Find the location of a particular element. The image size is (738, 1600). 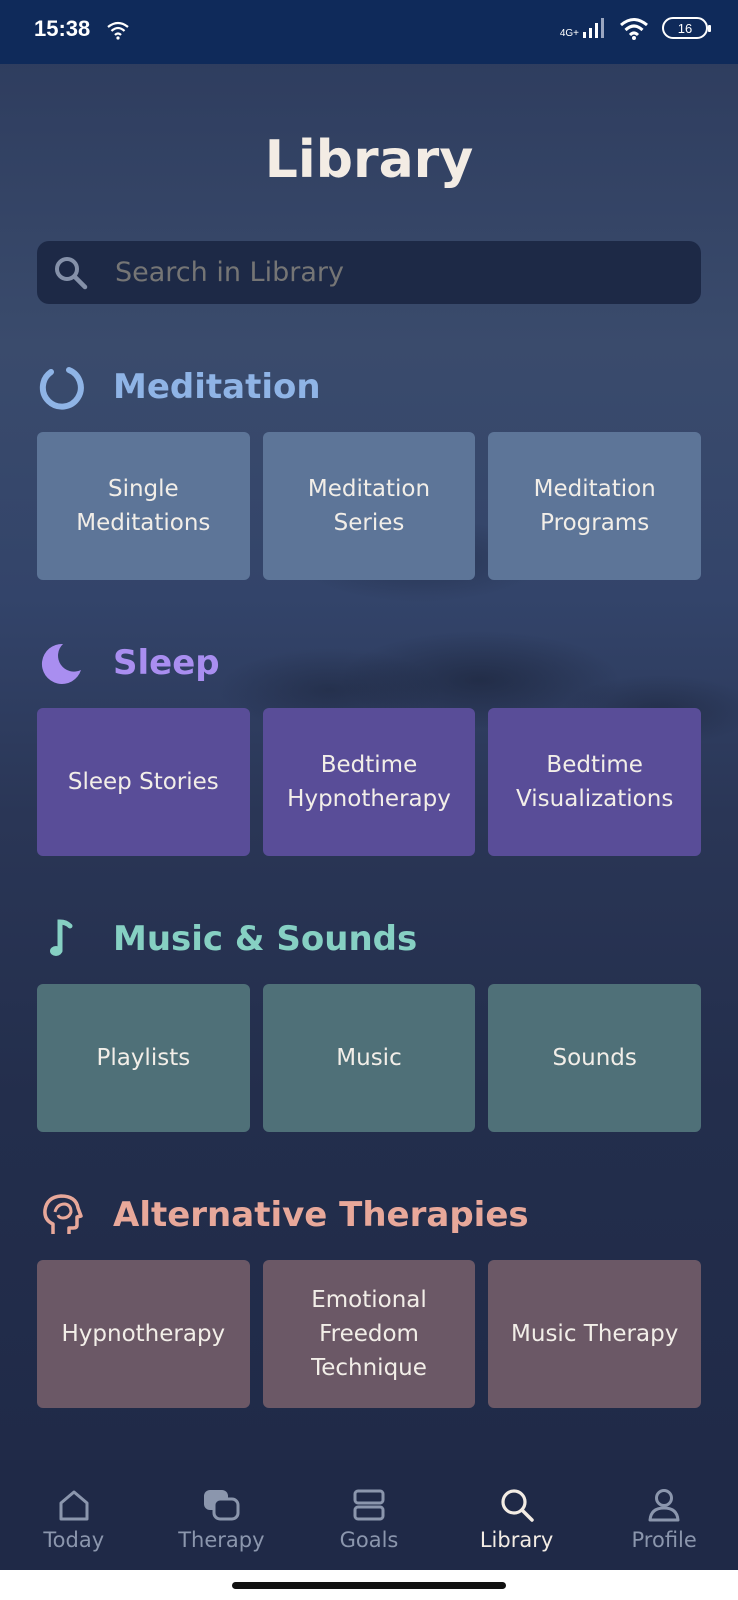

nav-profile: Profile is located at coordinates (664, 1515).